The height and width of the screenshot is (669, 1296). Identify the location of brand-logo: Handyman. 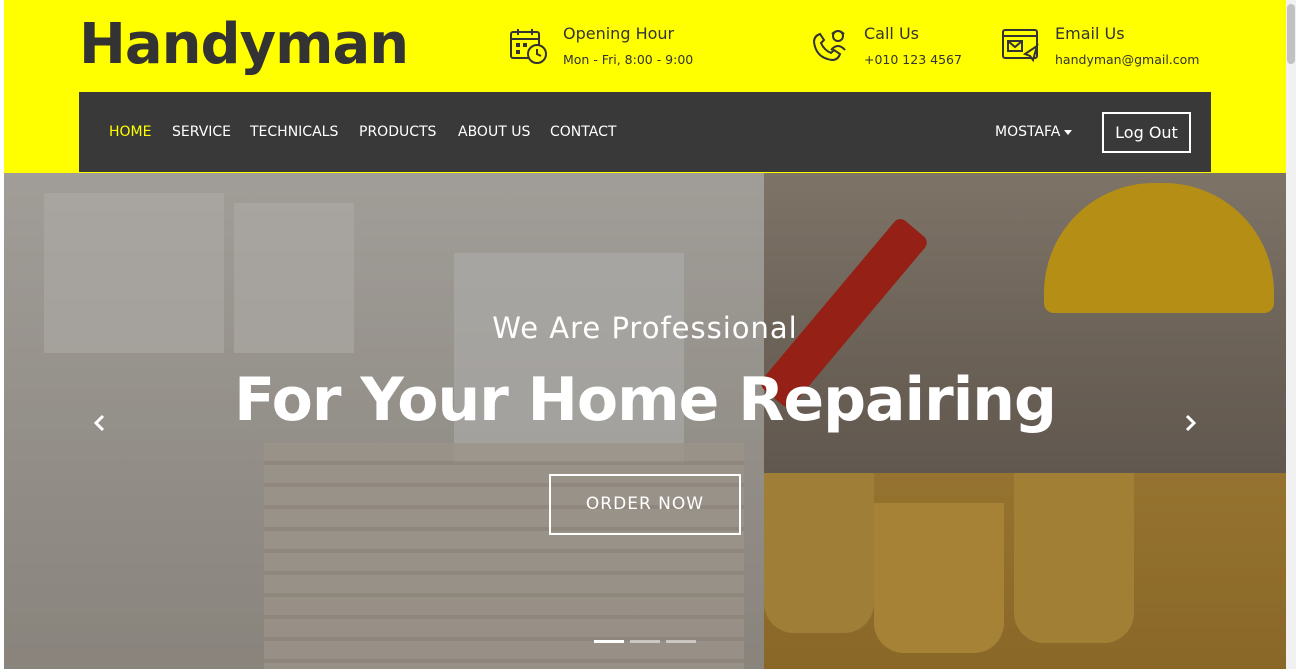
(244, 45).